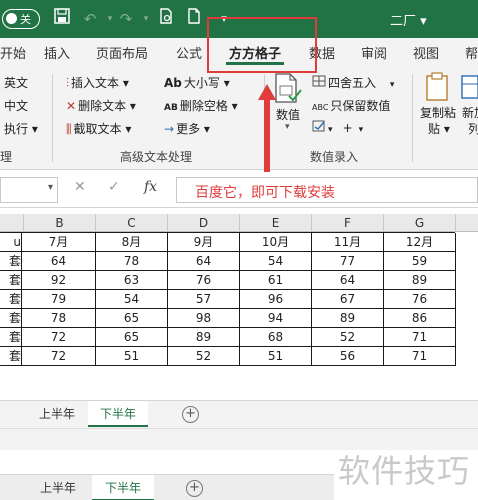 Image resolution: width=478 pixels, height=500 pixels. What do you see at coordinates (348, 299) in the screenshot?
I see `table-cell: 67` at bounding box center [348, 299].